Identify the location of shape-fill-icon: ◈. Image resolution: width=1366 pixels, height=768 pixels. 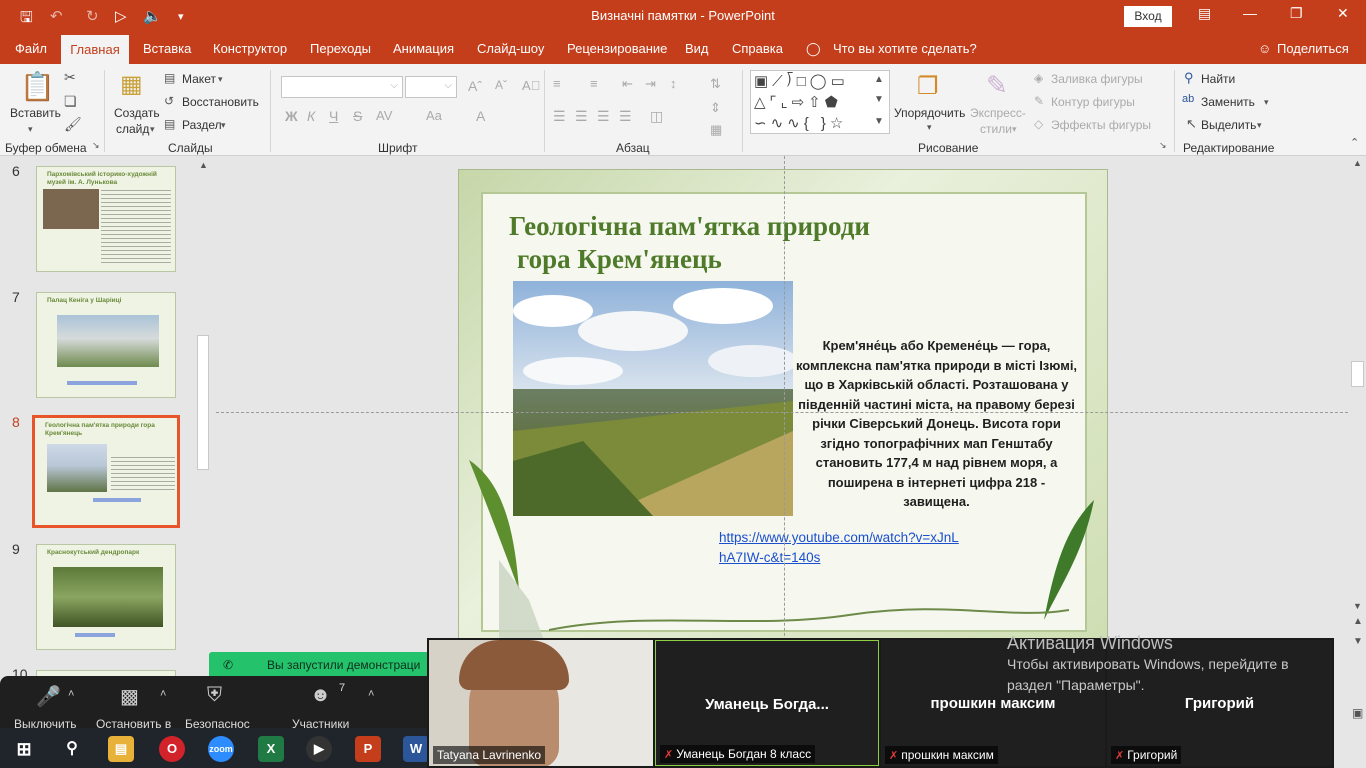
(1038, 78).